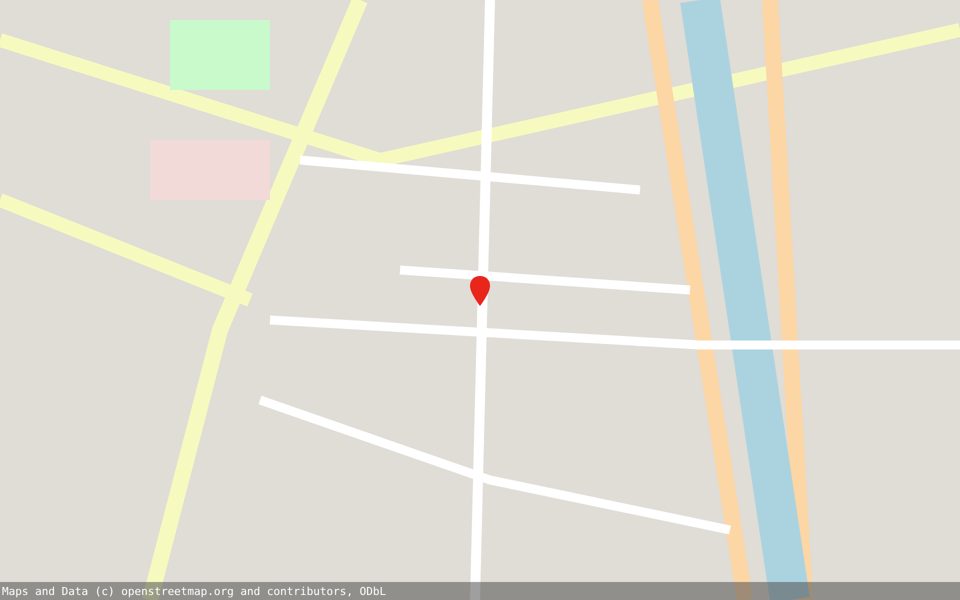 Image resolution: width=960 pixels, height=600 pixels. Describe the element at coordinates (193, 591) in the screenshot. I see `attribution-text: Maps and Data (c) openstreetmap.org and contributors, ODbL` at that location.